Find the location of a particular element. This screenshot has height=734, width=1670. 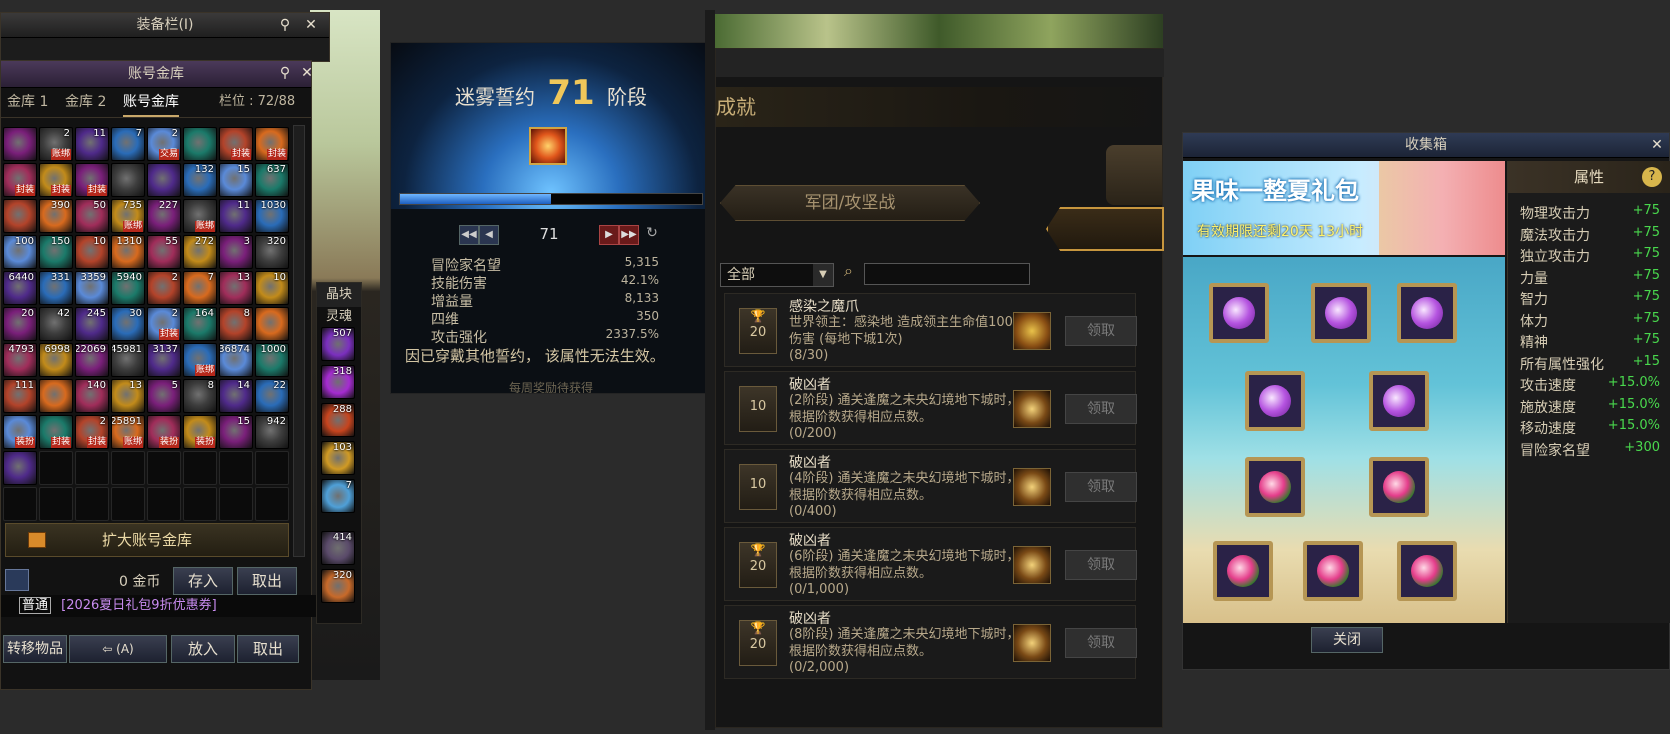

filter-select: 全部 ▼ is located at coordinates (777, 275).